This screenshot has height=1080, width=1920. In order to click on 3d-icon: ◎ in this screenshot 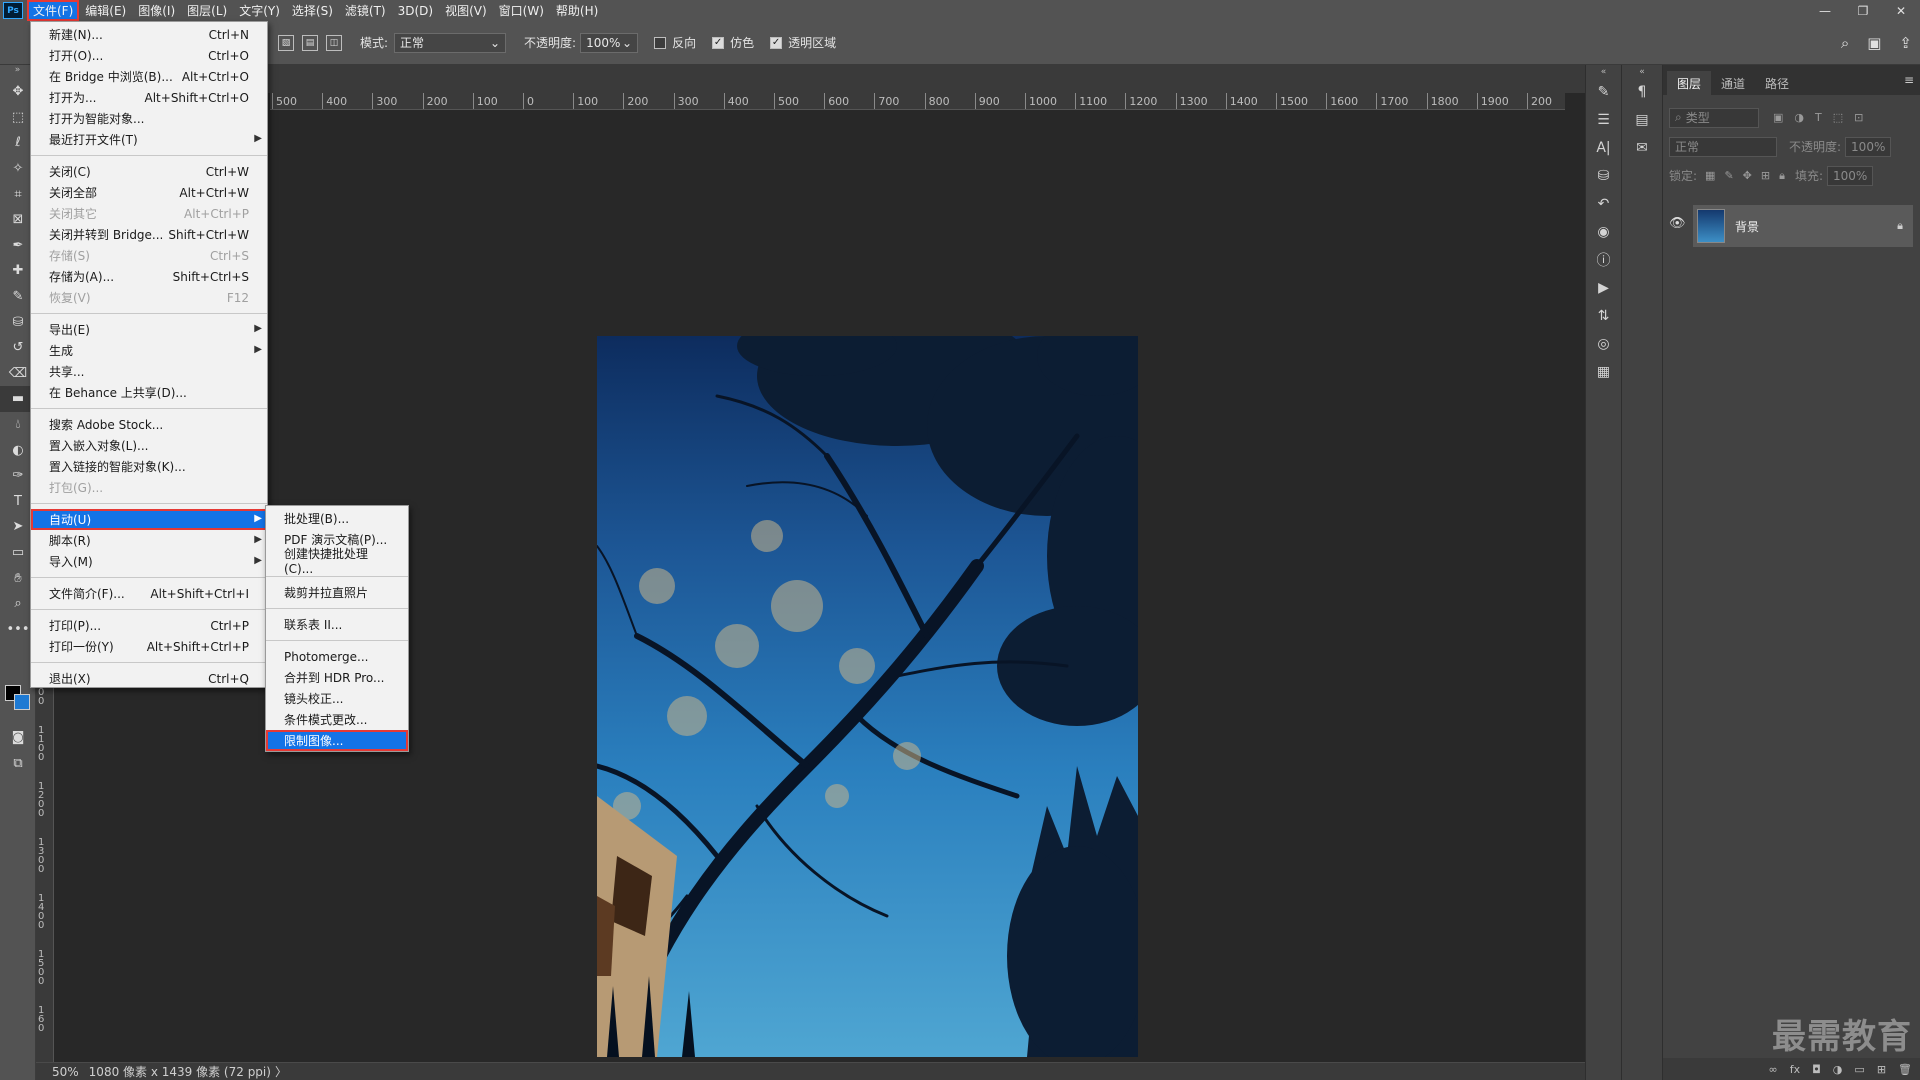, I will do `click(1603, 344)`.